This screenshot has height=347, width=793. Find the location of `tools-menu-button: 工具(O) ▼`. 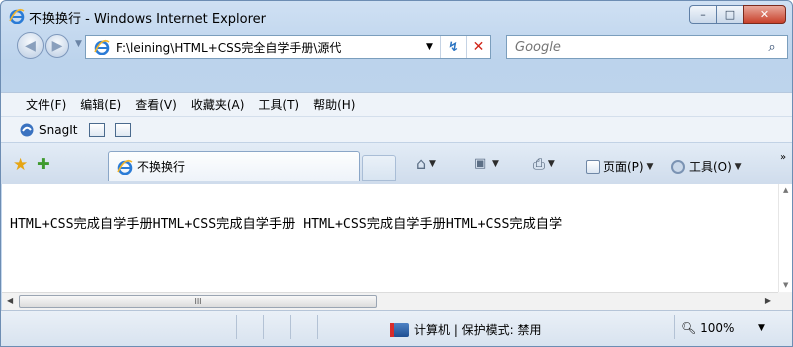

tools-menu-button: 工具(O) ▼ is located at coordinates (706, 166).